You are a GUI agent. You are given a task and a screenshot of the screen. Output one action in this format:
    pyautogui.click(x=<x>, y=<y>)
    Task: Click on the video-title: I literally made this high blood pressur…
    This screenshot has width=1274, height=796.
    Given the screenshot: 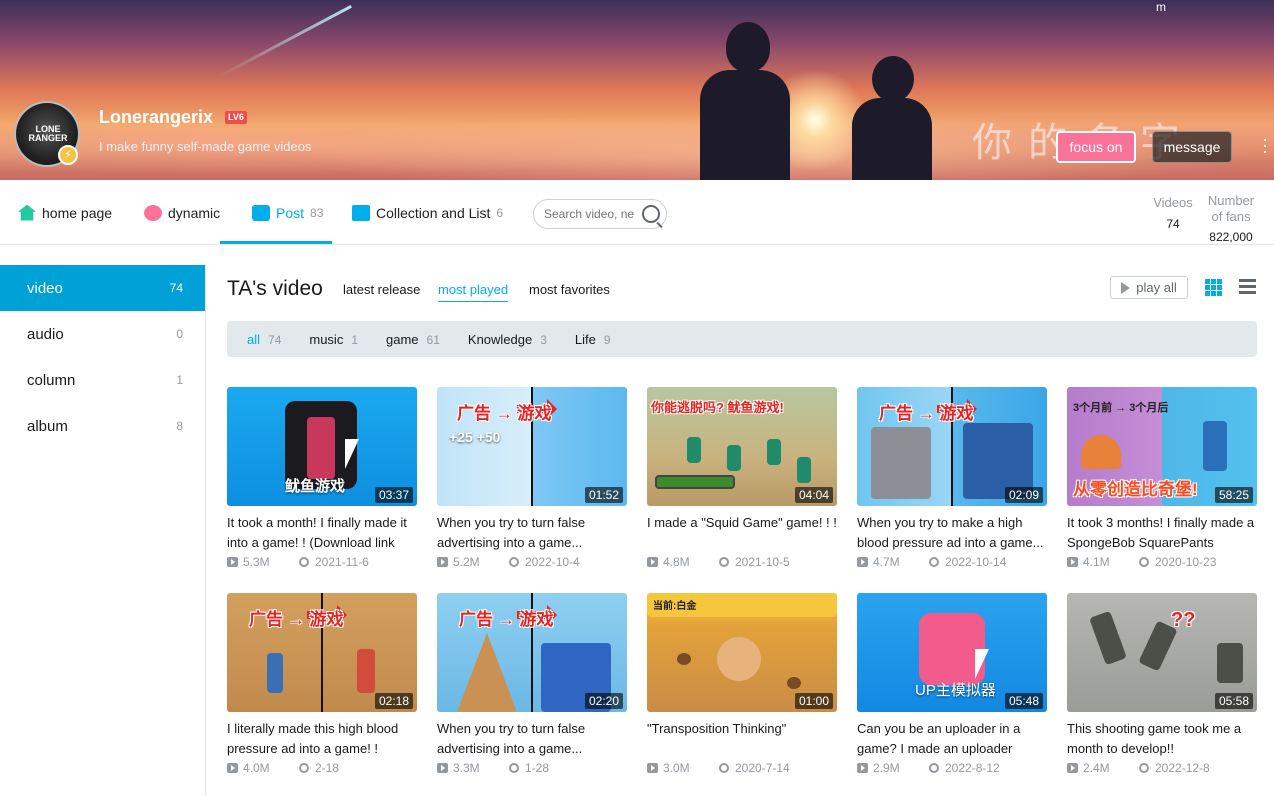 What is the action you would take?
    pyautogui.click(x=322, y=739)
    